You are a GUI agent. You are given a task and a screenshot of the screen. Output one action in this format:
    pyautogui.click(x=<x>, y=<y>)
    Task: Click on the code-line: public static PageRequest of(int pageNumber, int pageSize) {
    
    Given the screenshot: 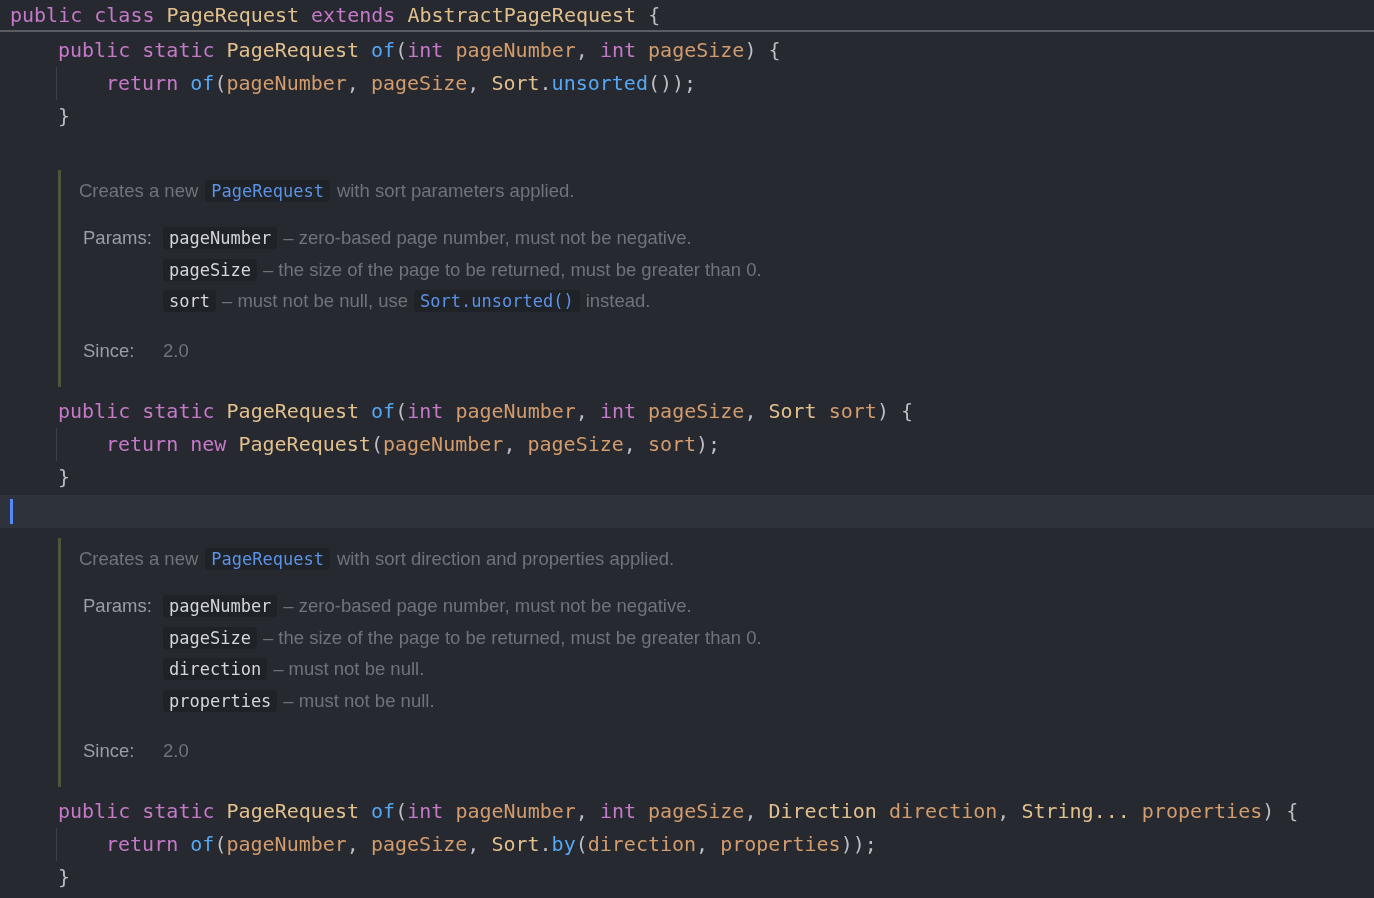 What is the action you would take?
    pyautogui.click(x=419, y=50)
    